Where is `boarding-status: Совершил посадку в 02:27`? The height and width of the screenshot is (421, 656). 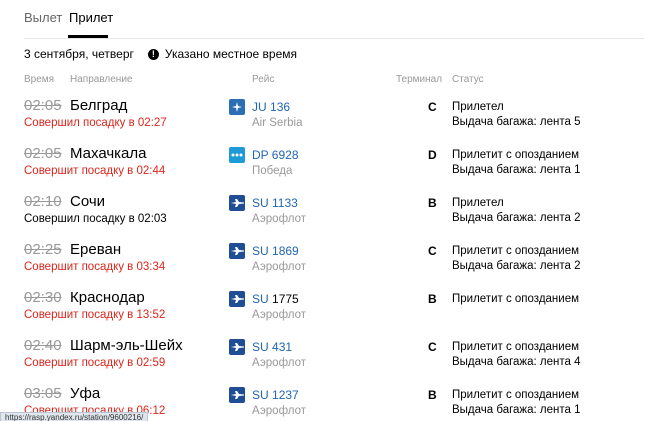
boarding-status: Совершил посадку в 02:27 is located at coordinates (95, 123).